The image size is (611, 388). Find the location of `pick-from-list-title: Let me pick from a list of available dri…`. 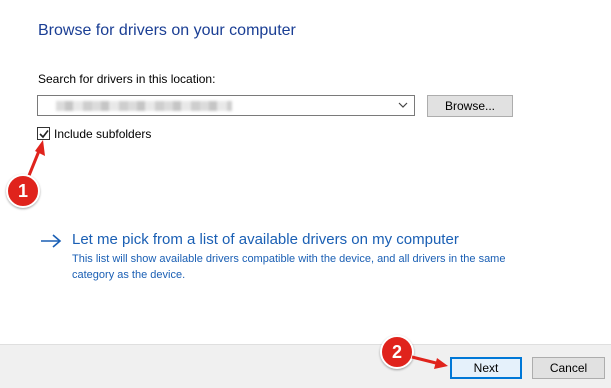

pick-from-list-title: Let me pick from a list of available dri… is located at coordinates (265, 239).